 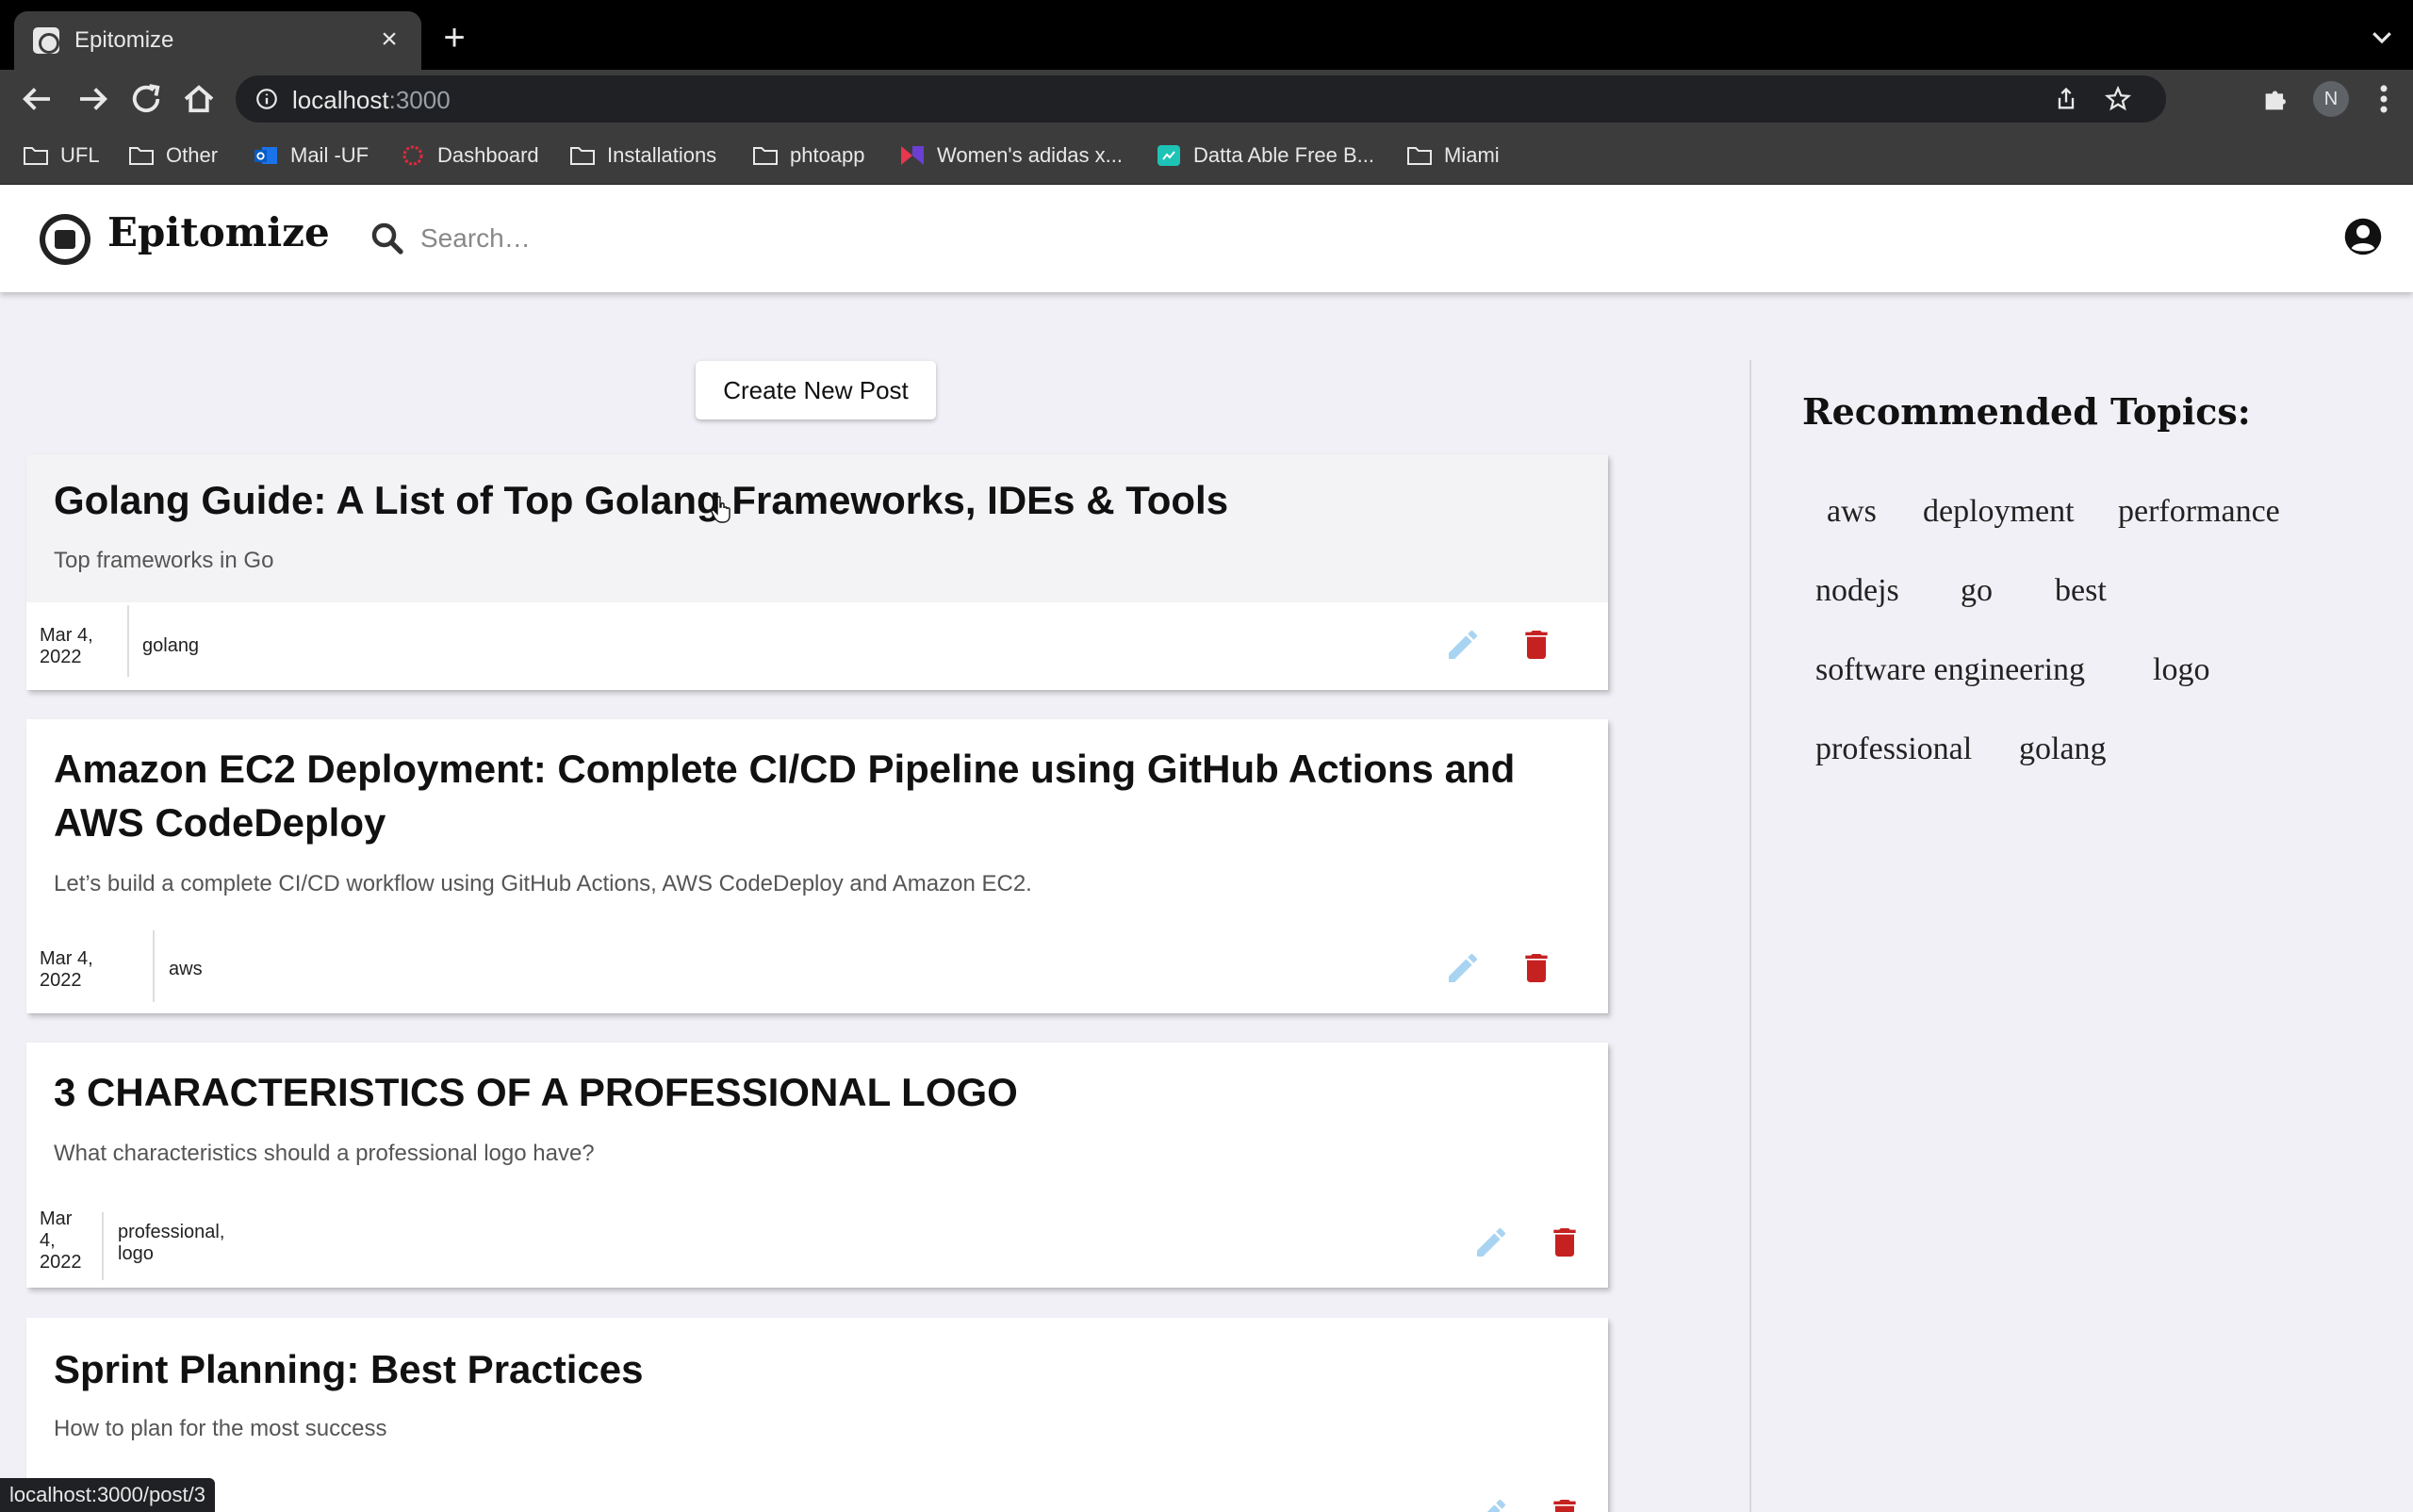 I want to click on reload-icon, so click(x=146, y=99).